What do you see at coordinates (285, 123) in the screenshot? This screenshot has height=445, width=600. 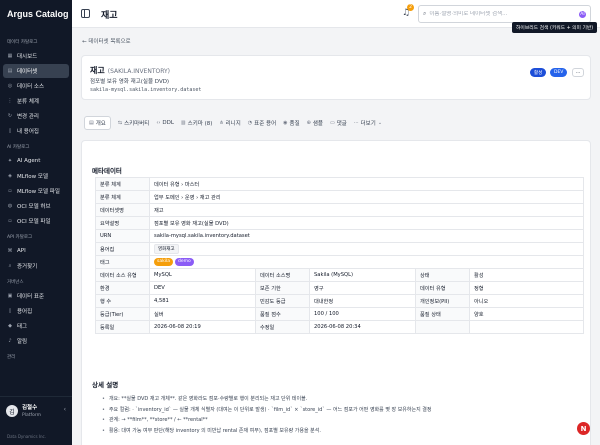 I see `check-icon: ◉` at bounding box center [285, 123].